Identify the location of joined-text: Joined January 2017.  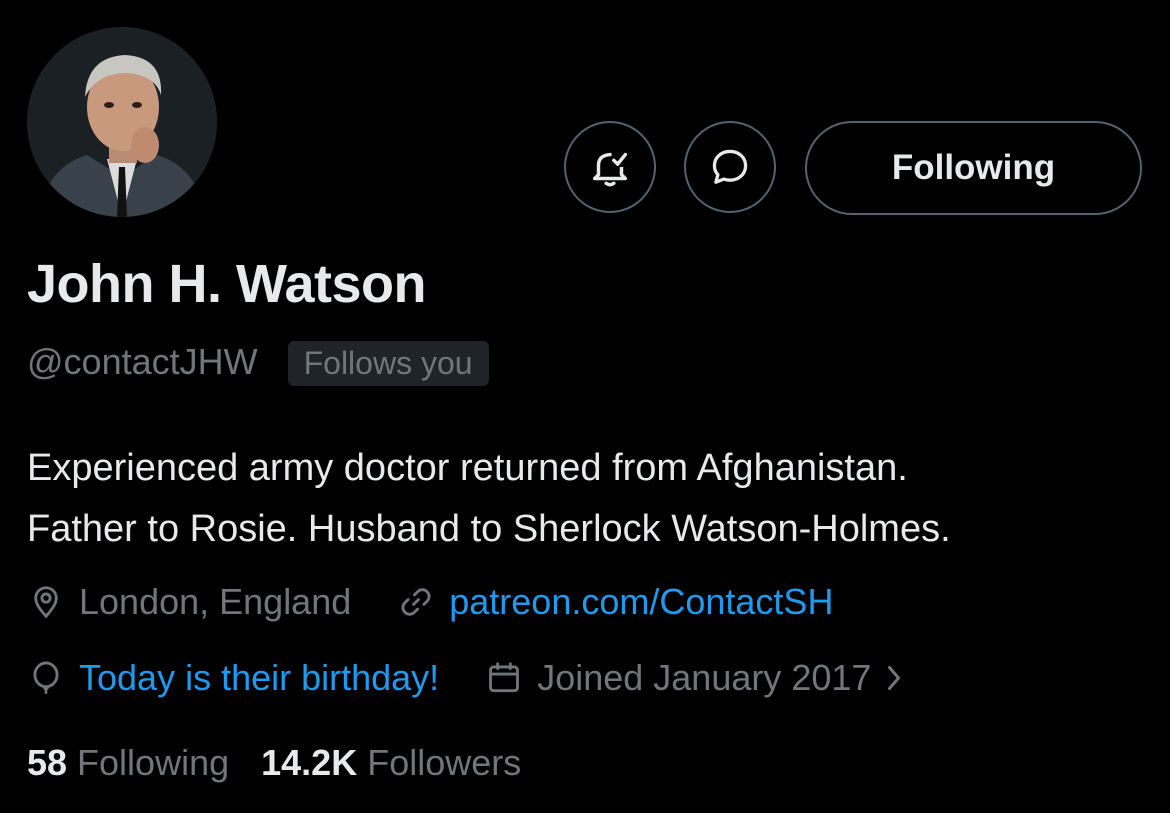
(704, 677).